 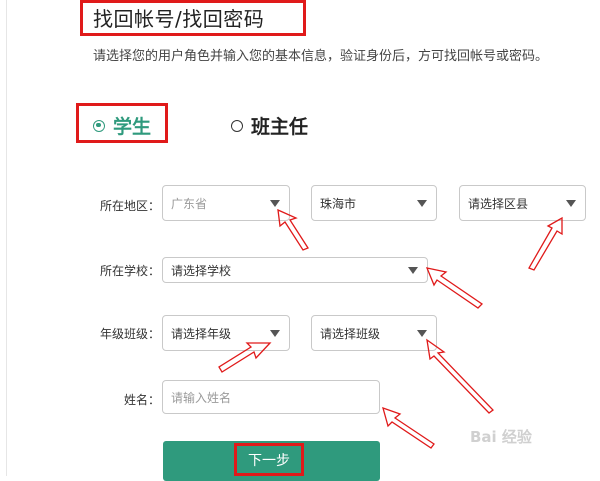 What do you see at coordinates (454, 288) in the screenshot?
I see `arrow-to-school` at bounding box center [454, 288].